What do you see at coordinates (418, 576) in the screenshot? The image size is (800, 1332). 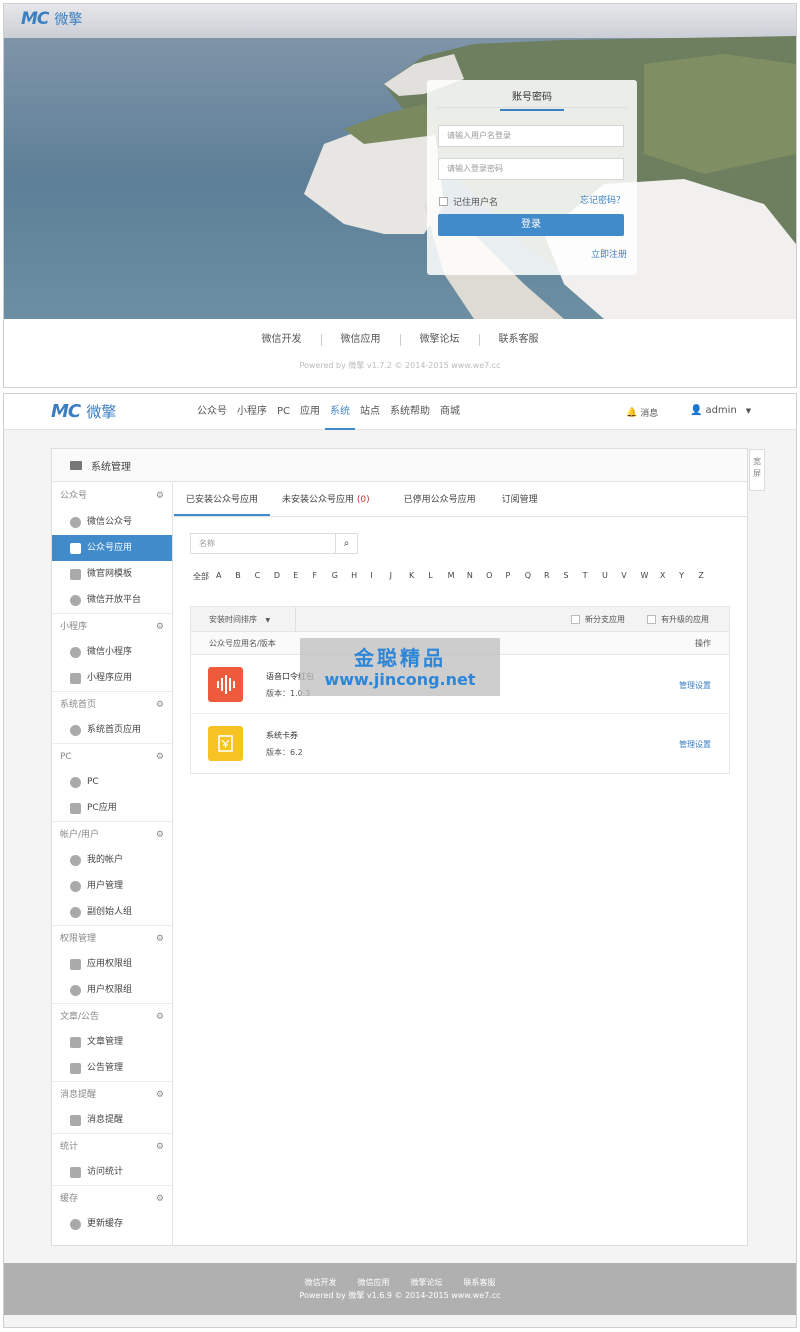 I see `letter-filter: K` at bounding box center [418, 576].